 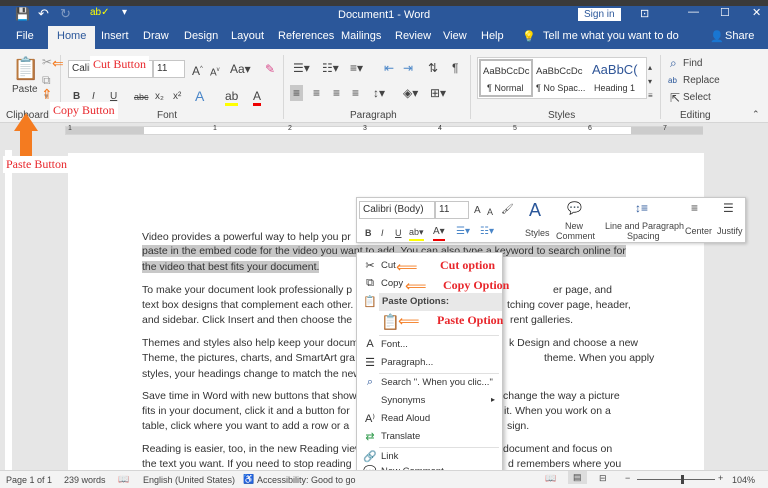 I want to click on find-icon: ⌕, so click(x=673, y=63).